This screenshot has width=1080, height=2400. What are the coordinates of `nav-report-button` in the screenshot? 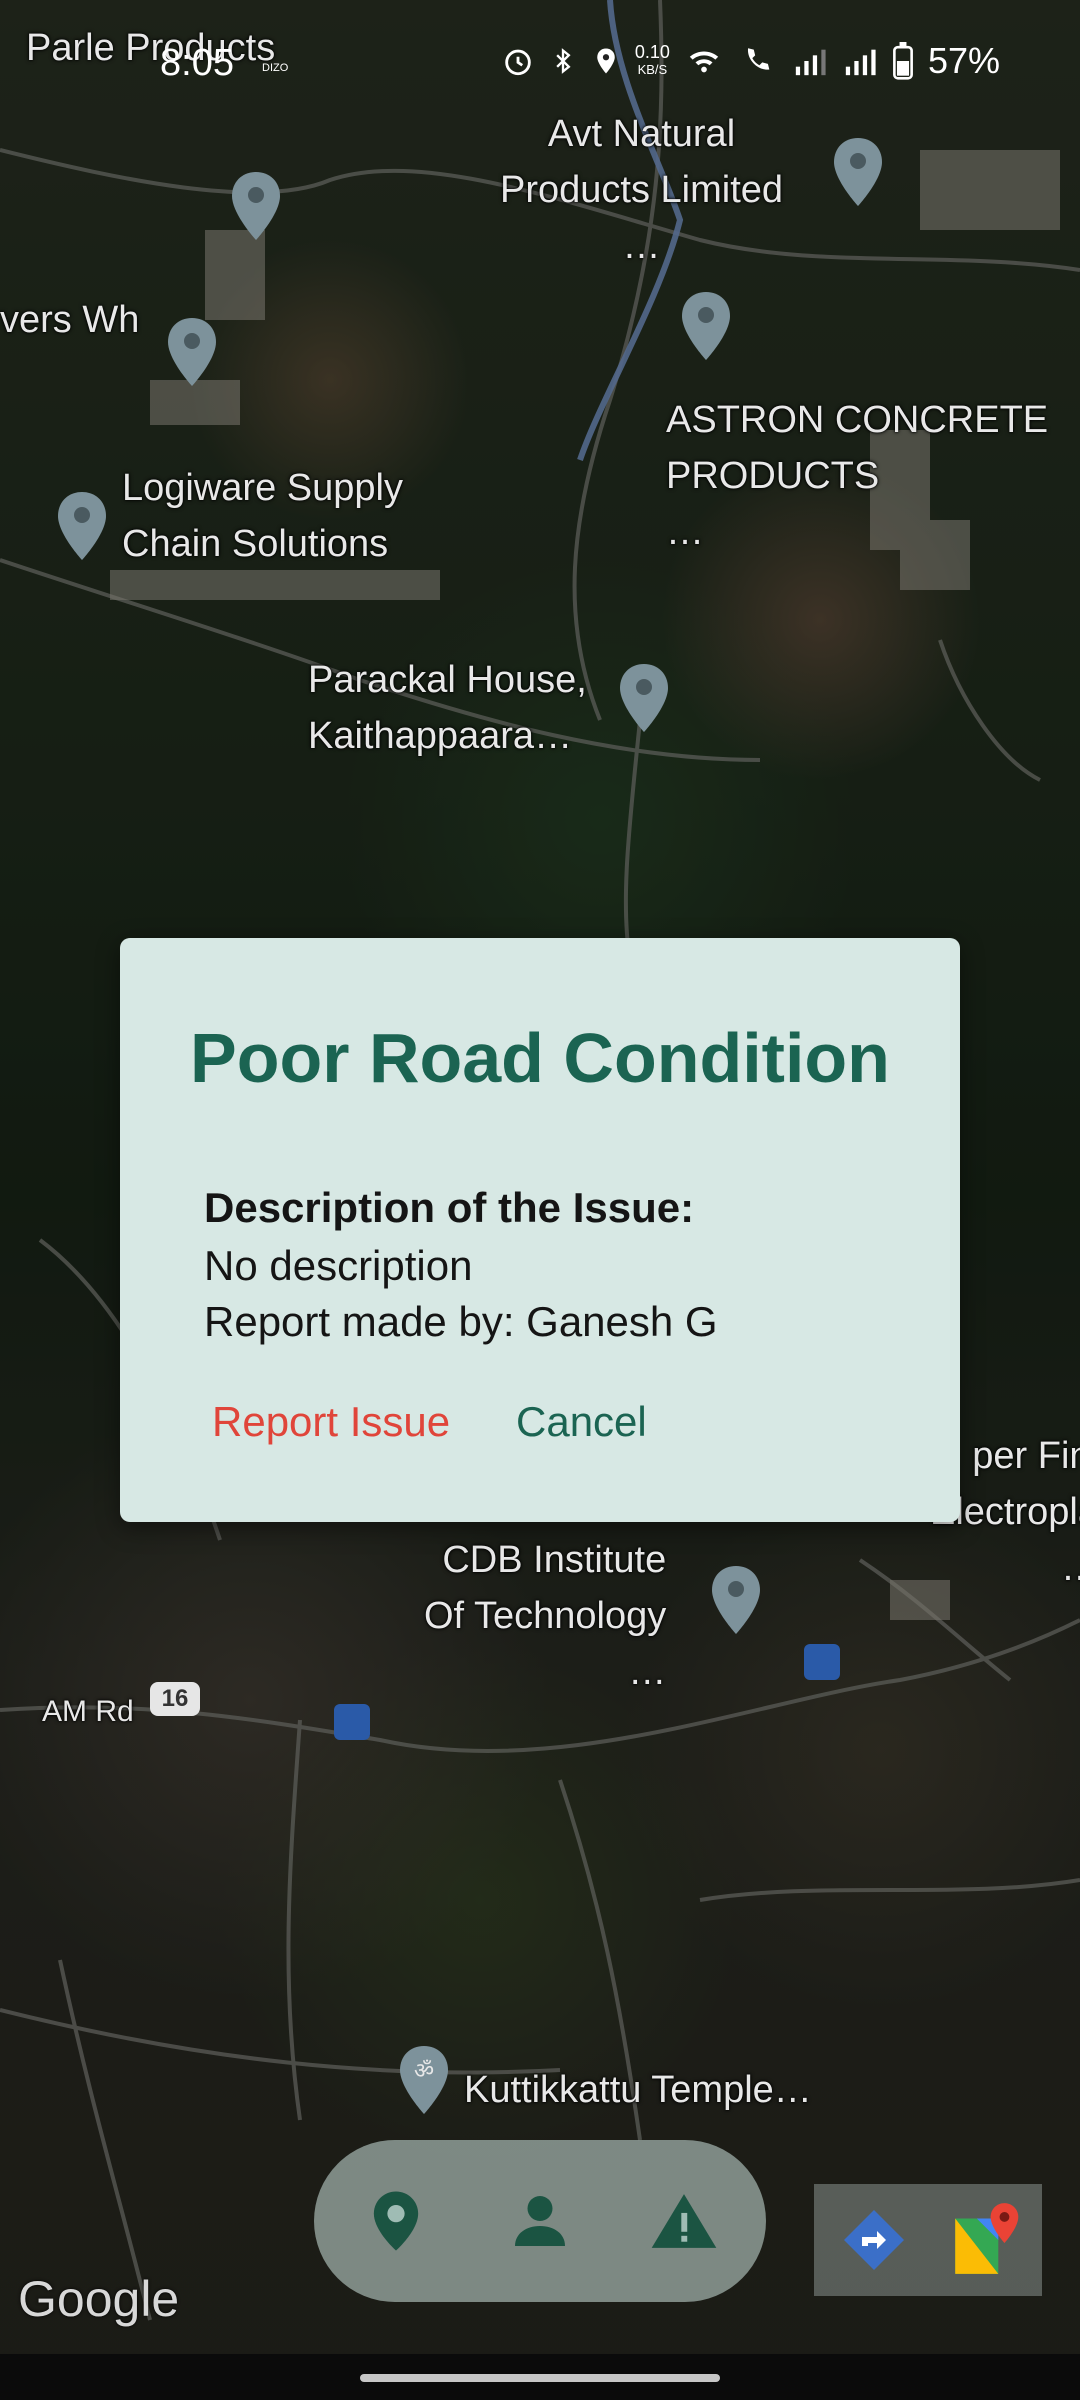 It's located at (684, 2221).